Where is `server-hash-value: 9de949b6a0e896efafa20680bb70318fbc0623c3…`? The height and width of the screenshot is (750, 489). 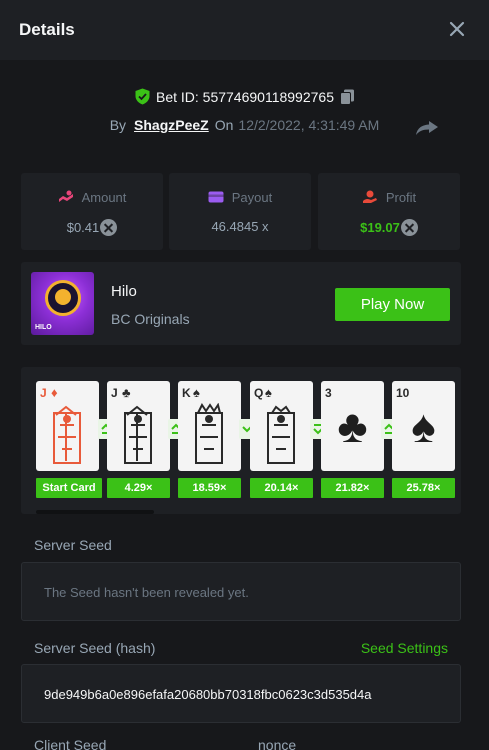 server-hash-value: 9de949b6a0e896efafa20680bb70318fbc0623c3… is located at coordinates (244, 694).